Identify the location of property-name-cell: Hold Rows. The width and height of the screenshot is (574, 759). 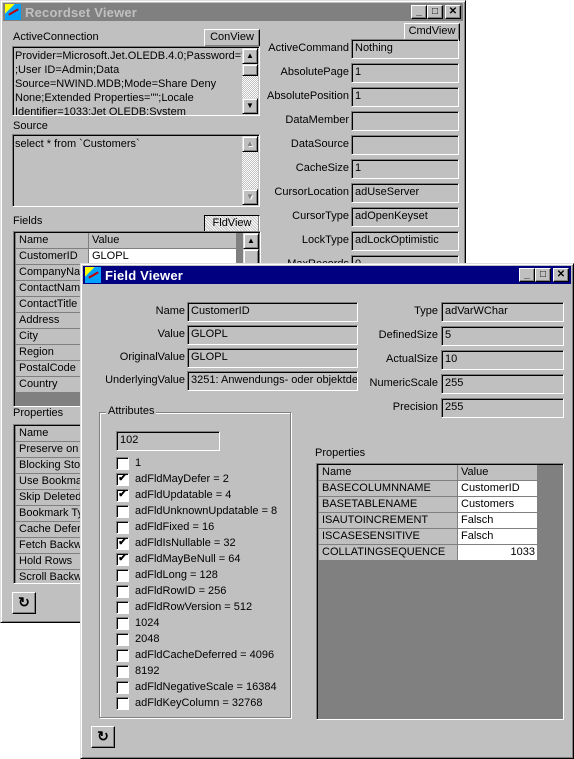
(52, 562).